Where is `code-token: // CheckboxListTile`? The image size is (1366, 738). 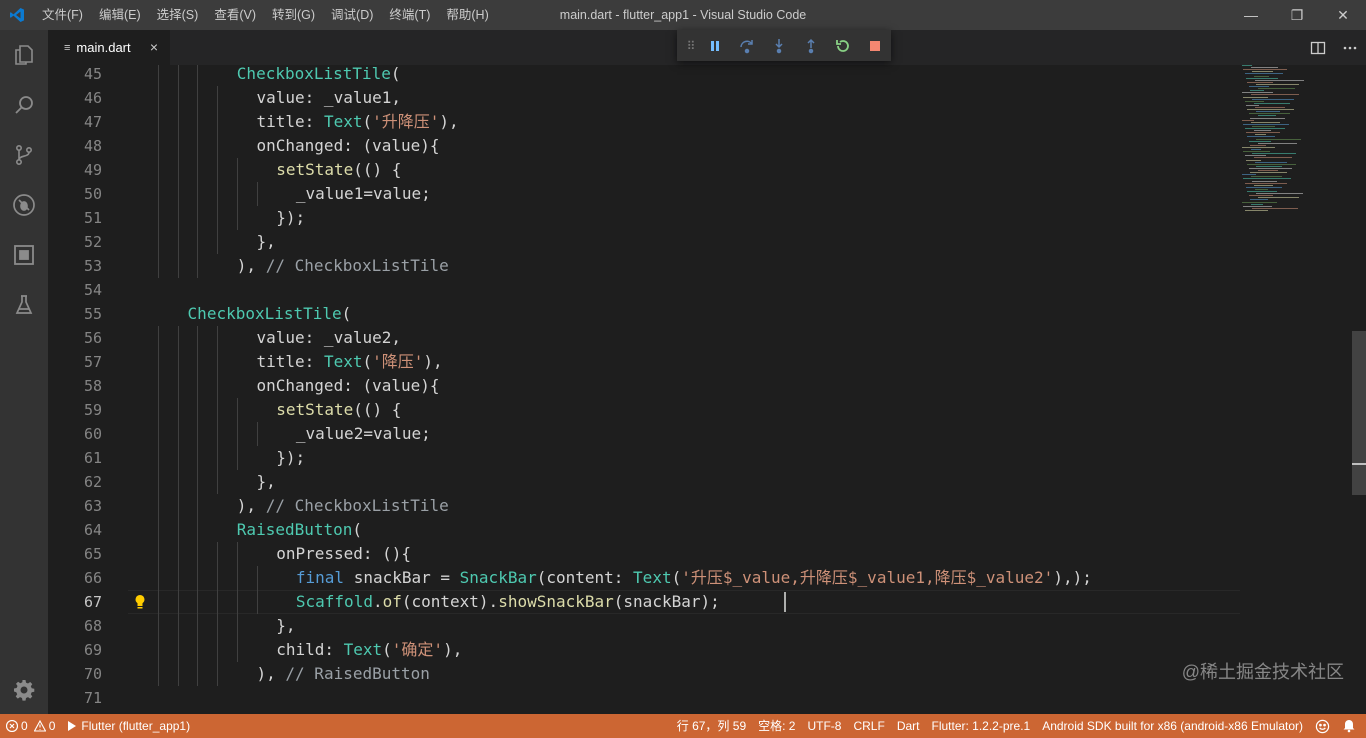
code-token: // CheckboxListTile is located at coordinates (357, 505).